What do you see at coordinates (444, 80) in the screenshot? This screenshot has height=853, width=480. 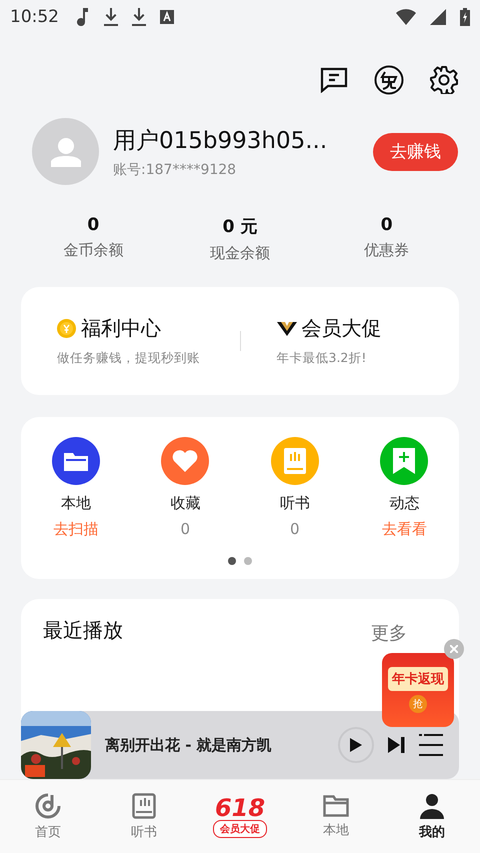 I see `settings-icon` at bounding box center [444, 80].